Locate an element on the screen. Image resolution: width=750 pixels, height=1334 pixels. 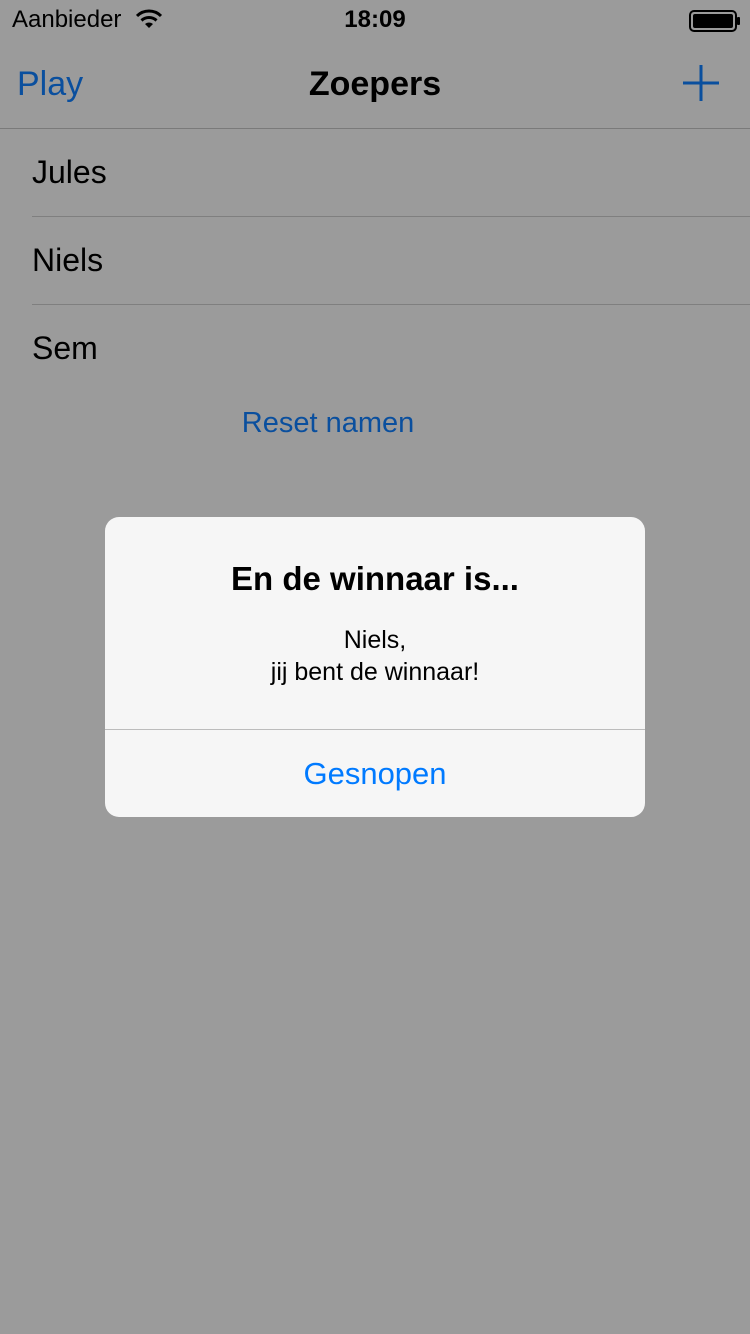
reset-names-button: Reset namen is located at coordinates (328, 423).